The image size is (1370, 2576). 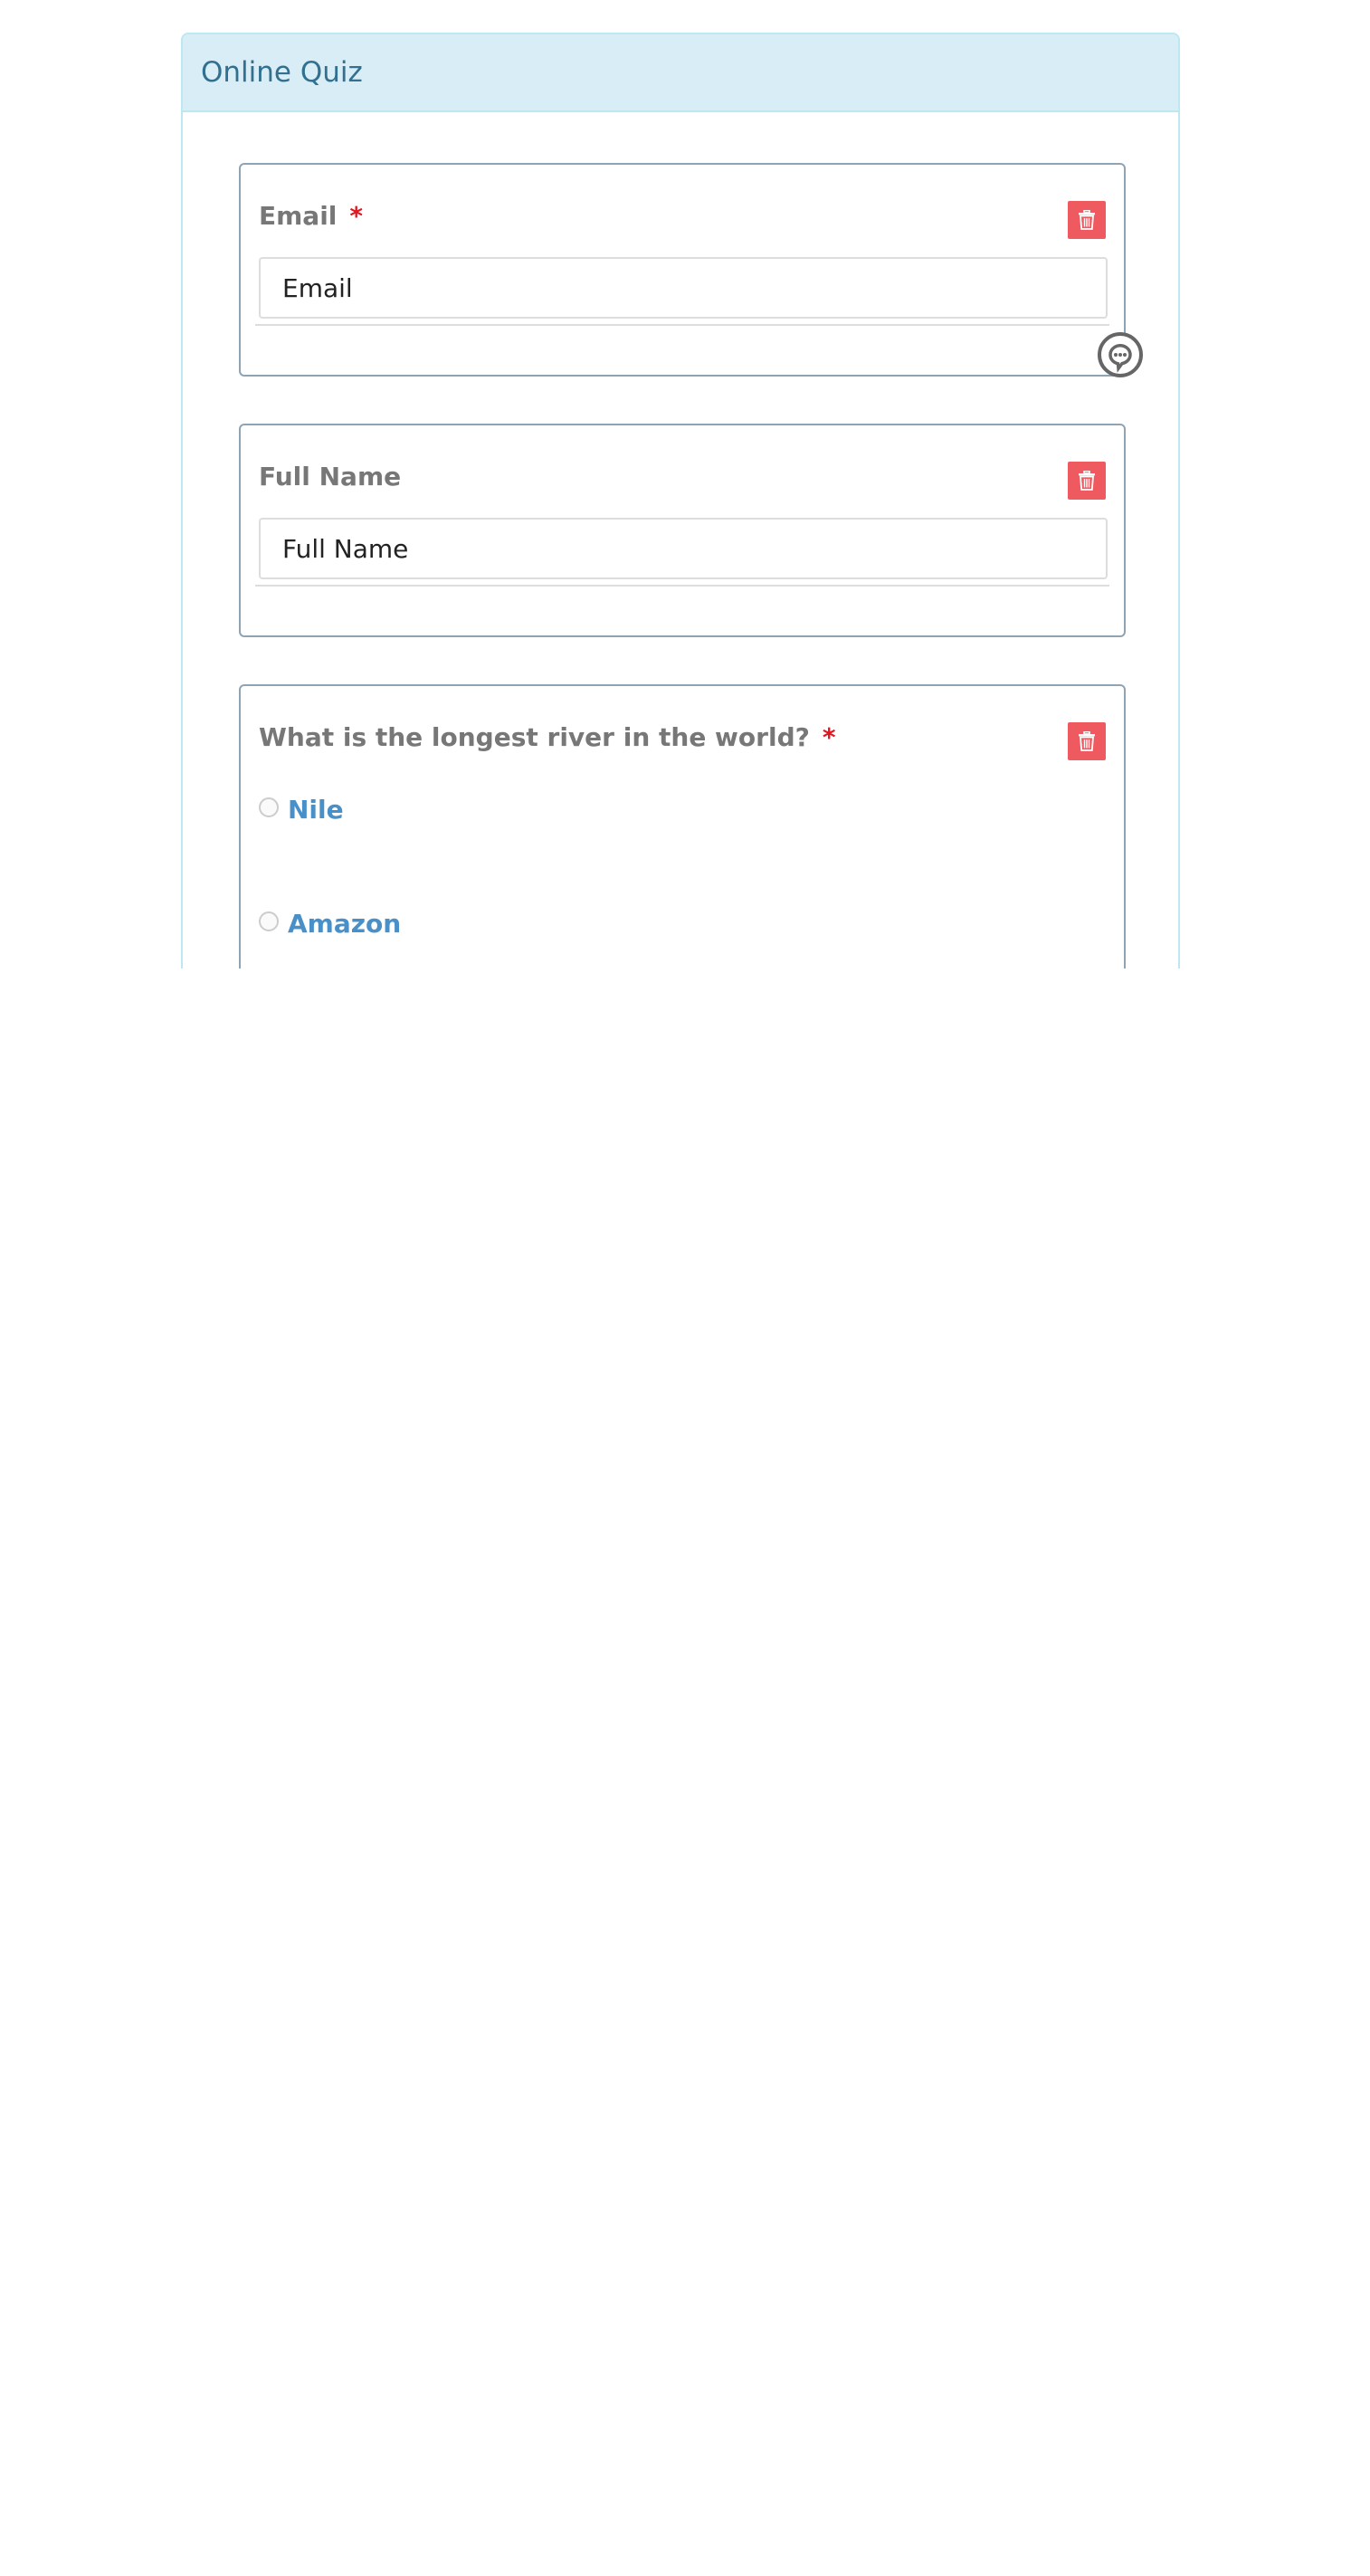 What do you see at coordinates (683, 549) in the screenshot?
I see `full-name-input` at bounding box center [683, 549].